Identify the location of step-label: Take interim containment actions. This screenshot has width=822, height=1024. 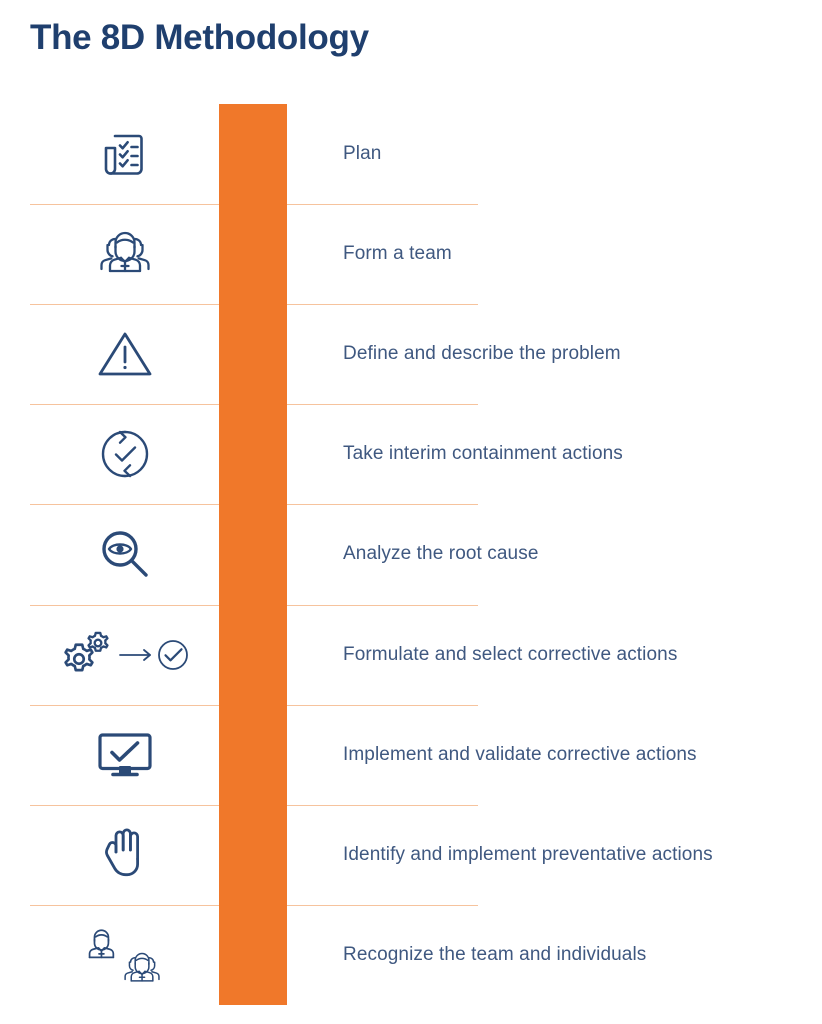
(483, 454).